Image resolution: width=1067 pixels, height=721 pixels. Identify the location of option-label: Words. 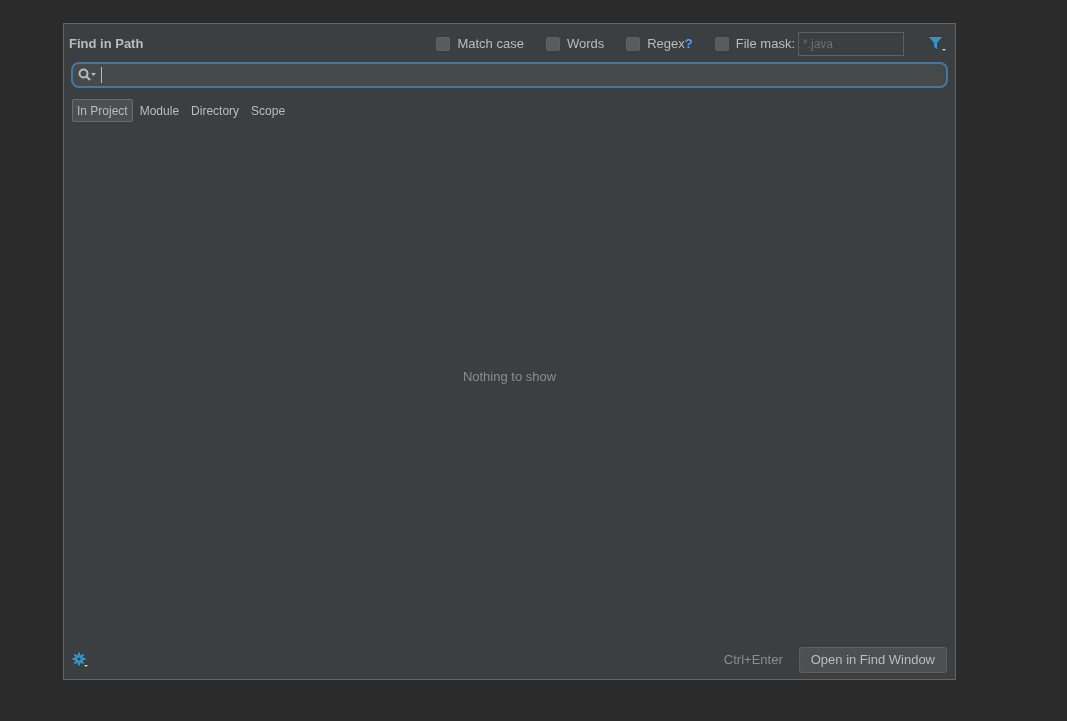
(585, 44).